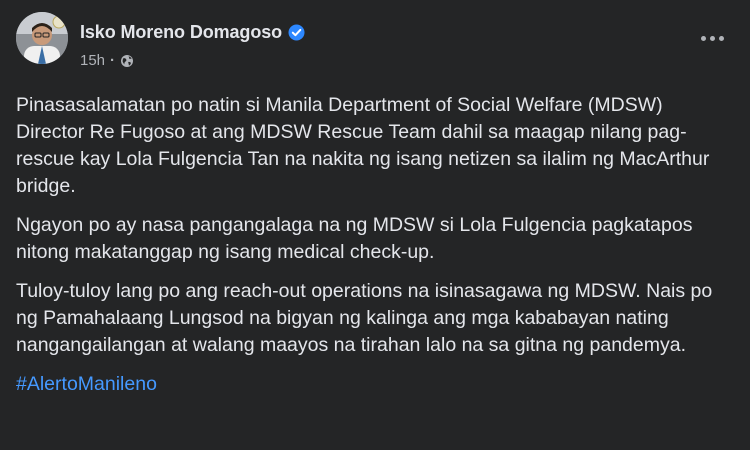 The image size is (750, 450). I want to click on globe-icon, so click(127, 61).